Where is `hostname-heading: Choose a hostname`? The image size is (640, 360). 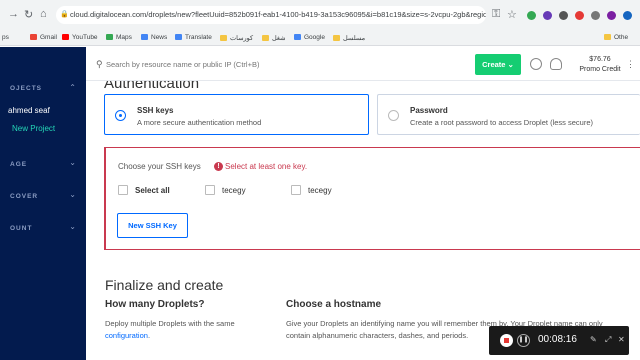
hostname-heading: Choose a hostname is located at coordinates (334, 304).